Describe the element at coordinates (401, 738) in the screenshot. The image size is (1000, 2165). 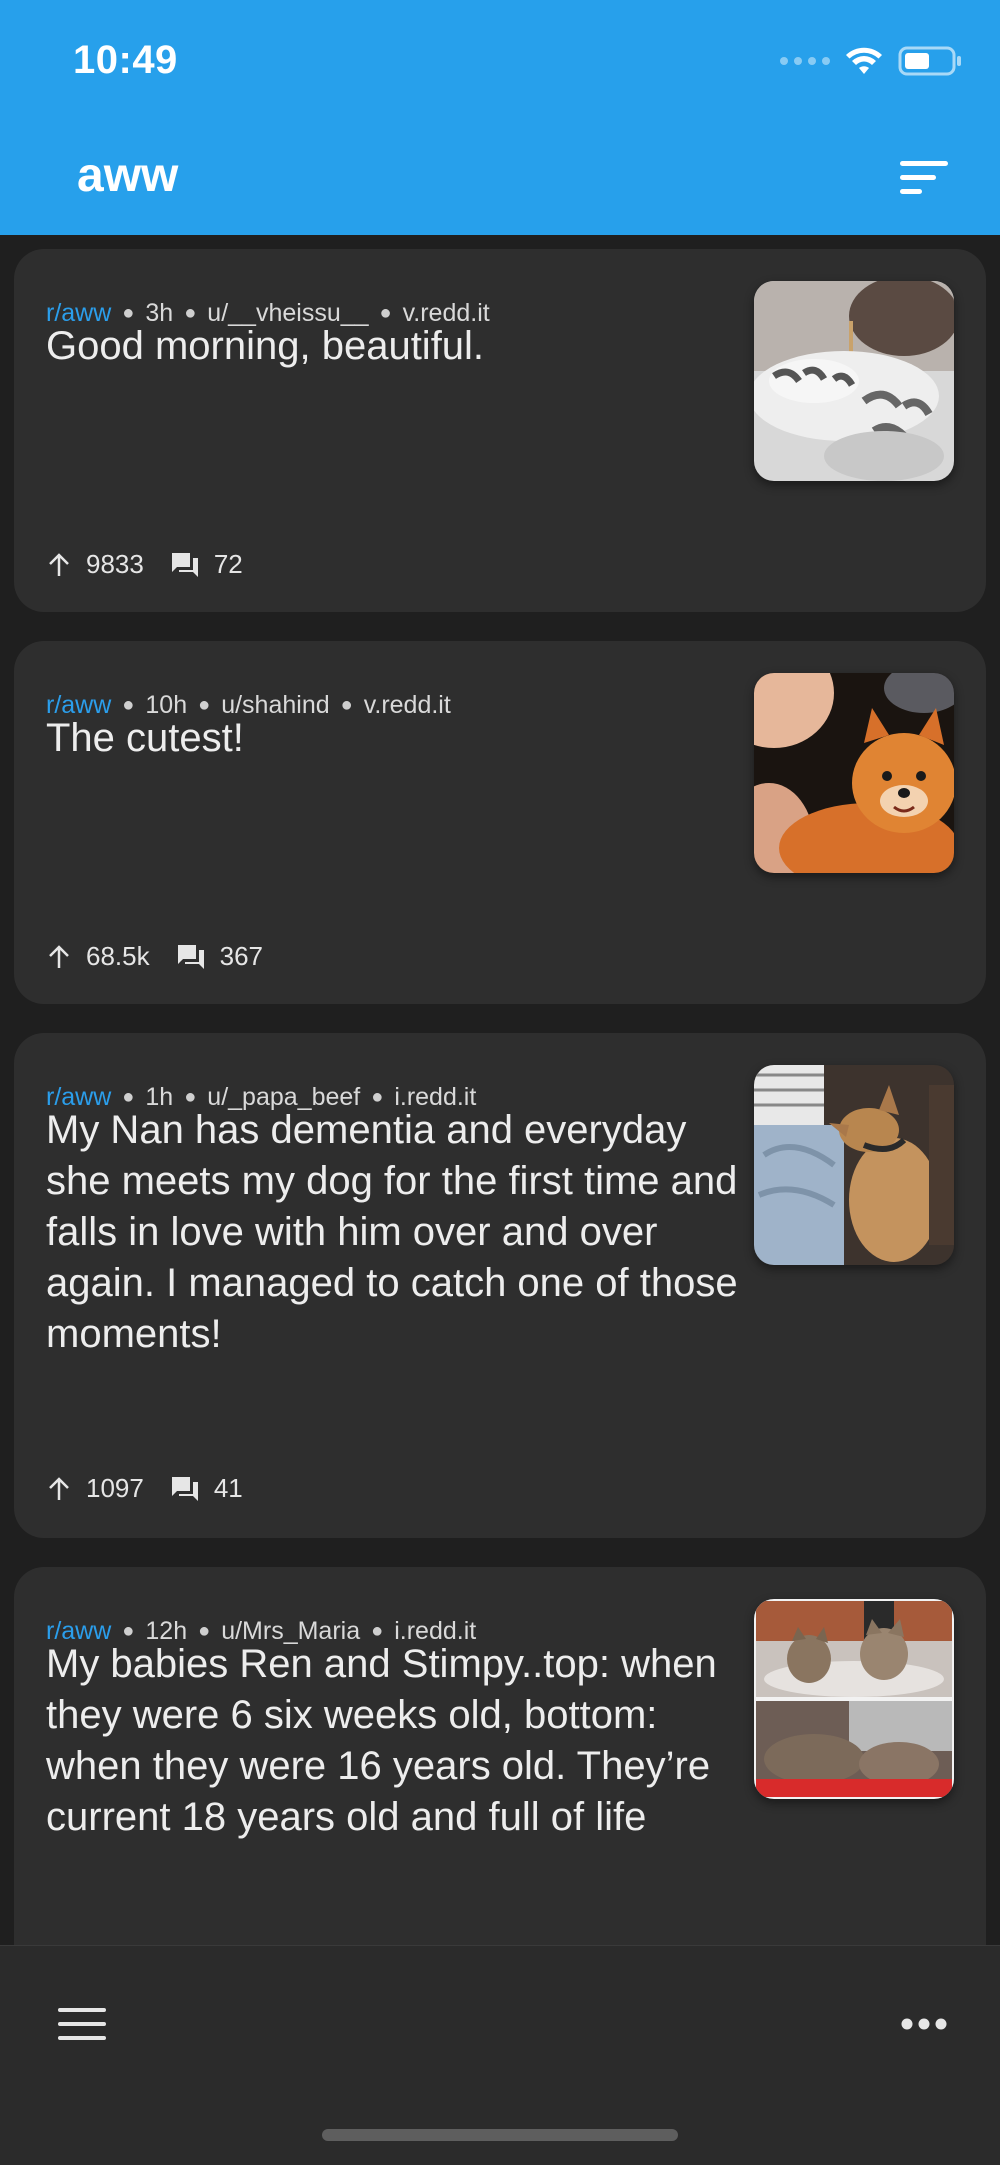
I see `post-title: The cutest!` at that location.